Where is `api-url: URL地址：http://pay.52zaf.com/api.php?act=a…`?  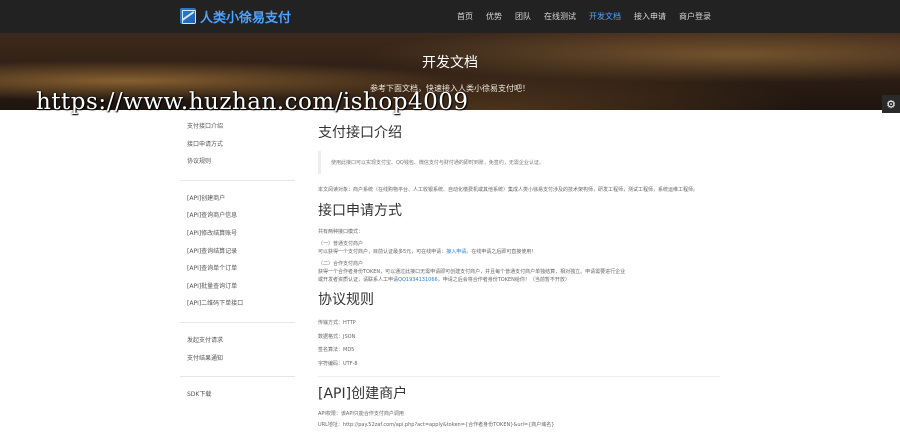
api-url: URL地址：http://pay.52zaf.com/api.php?act=a… is located at coordinates (436, 425).